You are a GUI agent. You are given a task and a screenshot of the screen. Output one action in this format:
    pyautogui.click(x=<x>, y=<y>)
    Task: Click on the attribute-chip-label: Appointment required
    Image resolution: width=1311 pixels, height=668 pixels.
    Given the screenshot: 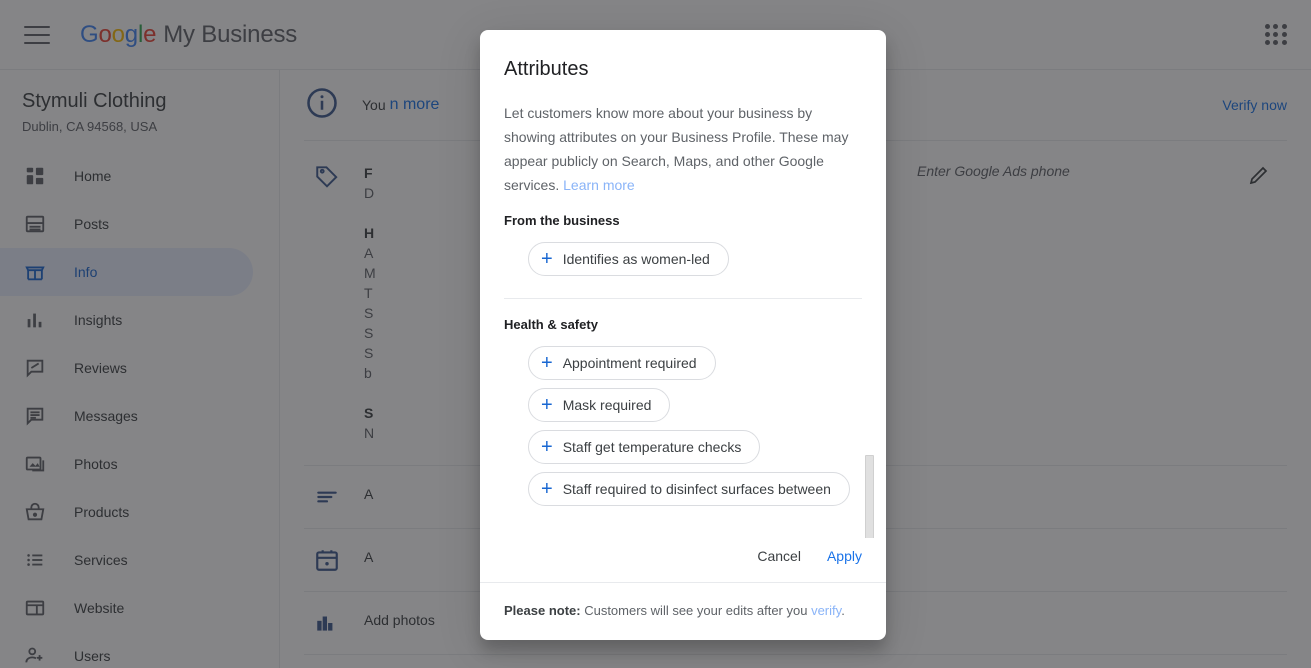 What is the action you would take?
    pyautogui.click(x=629, y=363)
    